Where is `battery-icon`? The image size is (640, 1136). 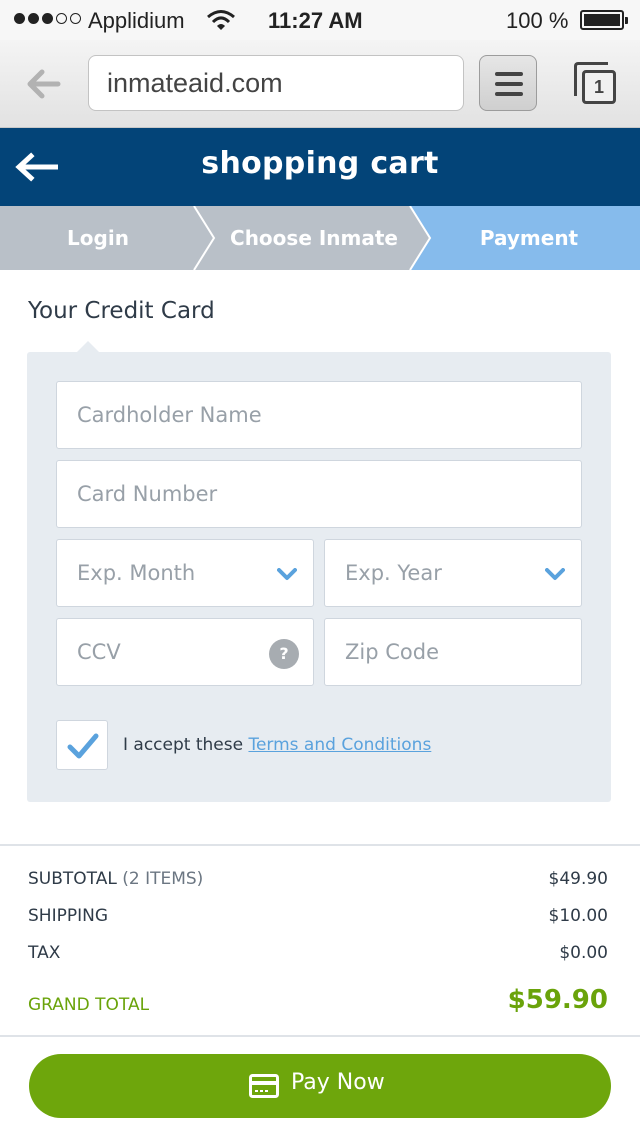 battery-icon is located at coordinates (604, 20).